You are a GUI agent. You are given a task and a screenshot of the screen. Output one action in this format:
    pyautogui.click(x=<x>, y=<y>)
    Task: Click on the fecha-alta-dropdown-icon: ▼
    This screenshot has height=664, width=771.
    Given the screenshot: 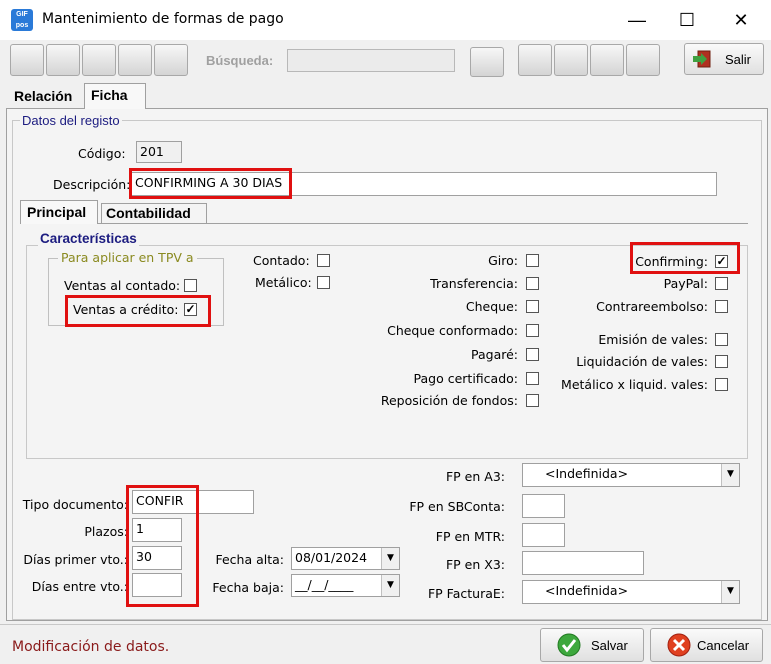 What is the action you would take?
    pyautogui.click(x=390, y=558)
    